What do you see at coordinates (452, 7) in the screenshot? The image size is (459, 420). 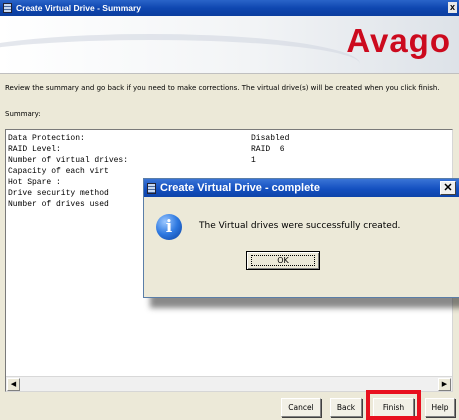 I see `window-close-icon: x` at bounding box center [452, 7].